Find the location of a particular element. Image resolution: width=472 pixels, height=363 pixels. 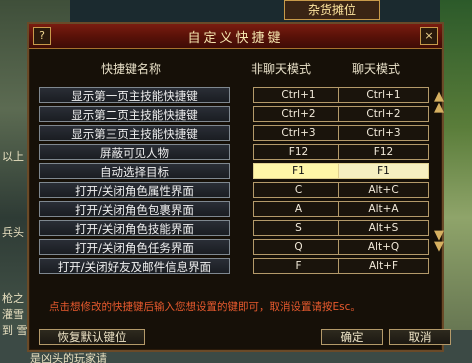

hotkey-row: 打开/关闭角色任务界面 Q Alt+Q is located at coordinates (235, 247).